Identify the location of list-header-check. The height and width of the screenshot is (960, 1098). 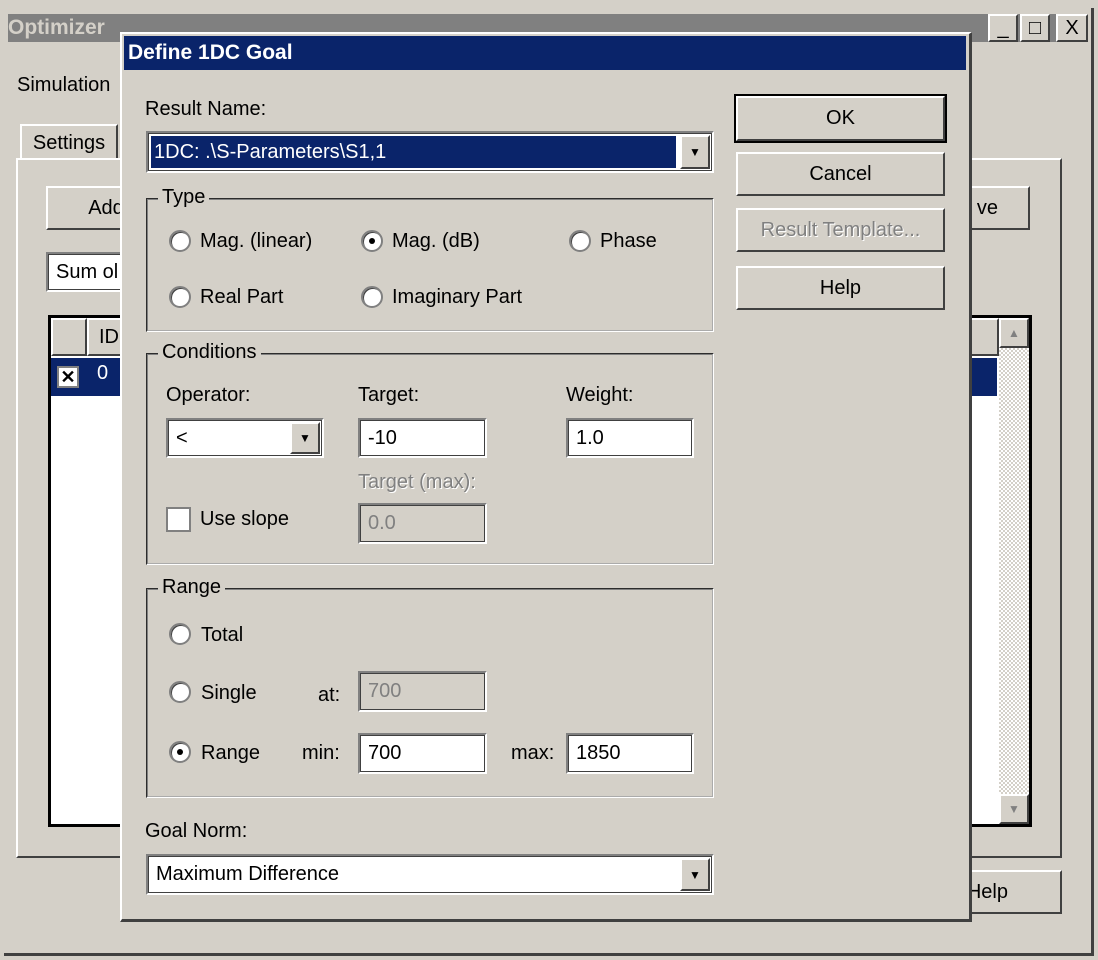
(69, 337).